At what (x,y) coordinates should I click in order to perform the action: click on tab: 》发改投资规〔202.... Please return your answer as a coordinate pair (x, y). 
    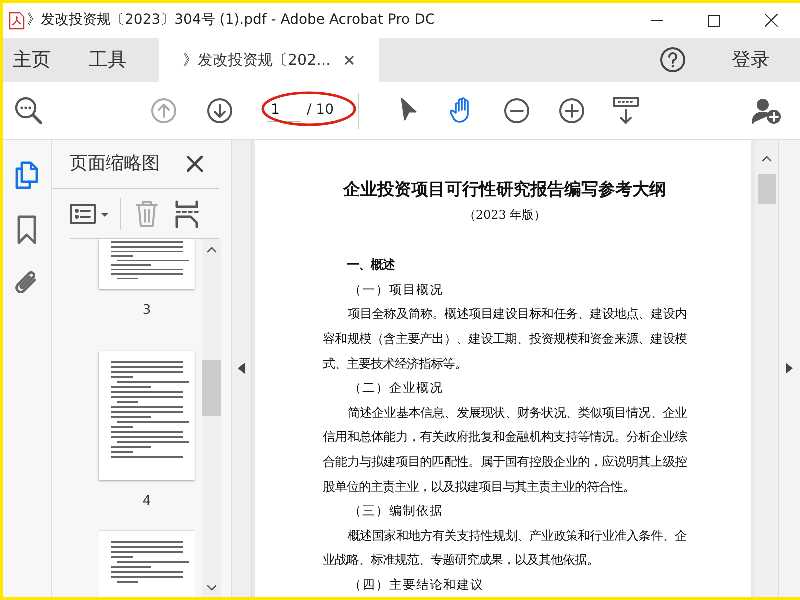
    Looking at the image, I should click on (269, 60).